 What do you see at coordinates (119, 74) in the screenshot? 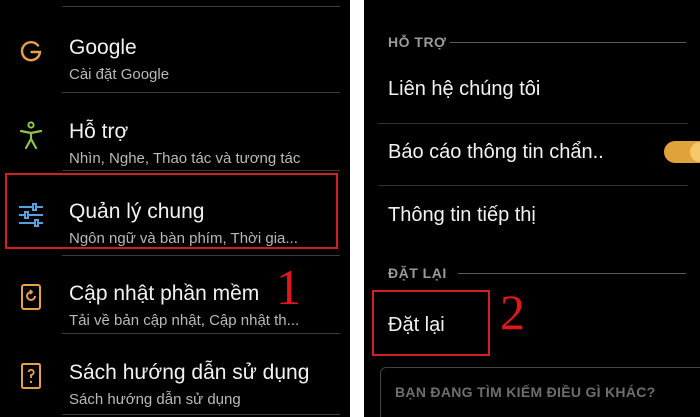
I see `settings-item-subtitle: Cài đặt Google` at bounding box center [119, 74].